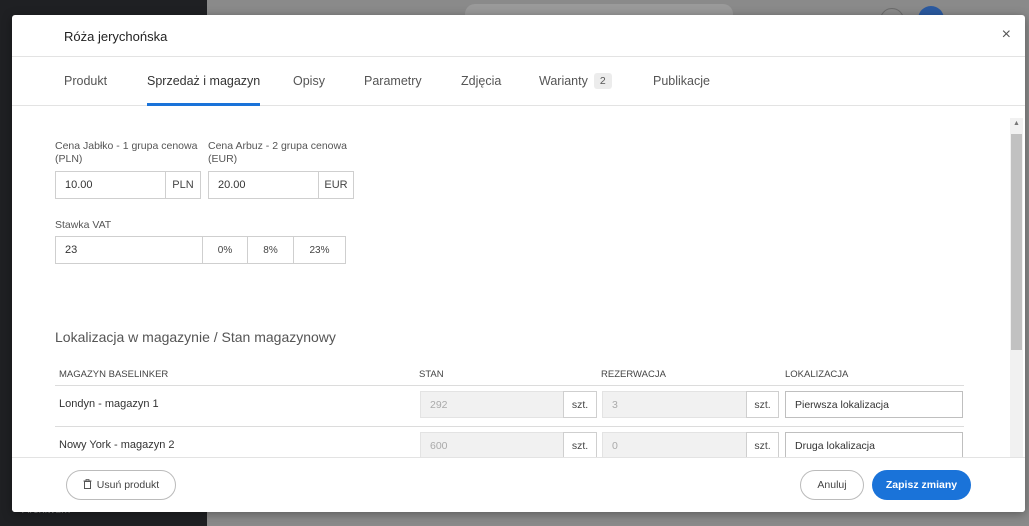 This screenshot has width=1029, height=526. What do you see at coordinates (633, 374) in the screenshot?
I see `col-header-reservation: Rezerwacja` at bounding box center [633, 374].